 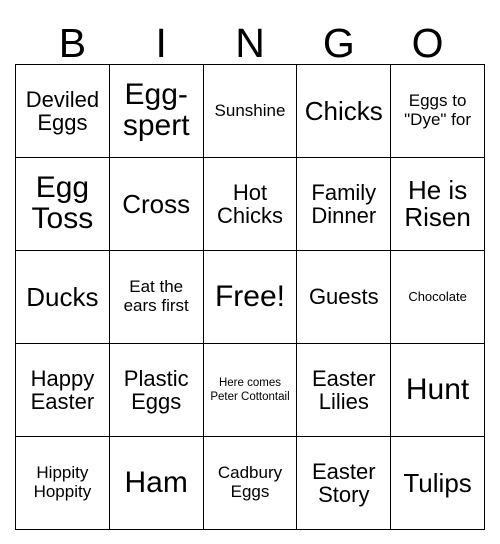 I want to click on header-letter-i: I, so click(x=161, y=43).